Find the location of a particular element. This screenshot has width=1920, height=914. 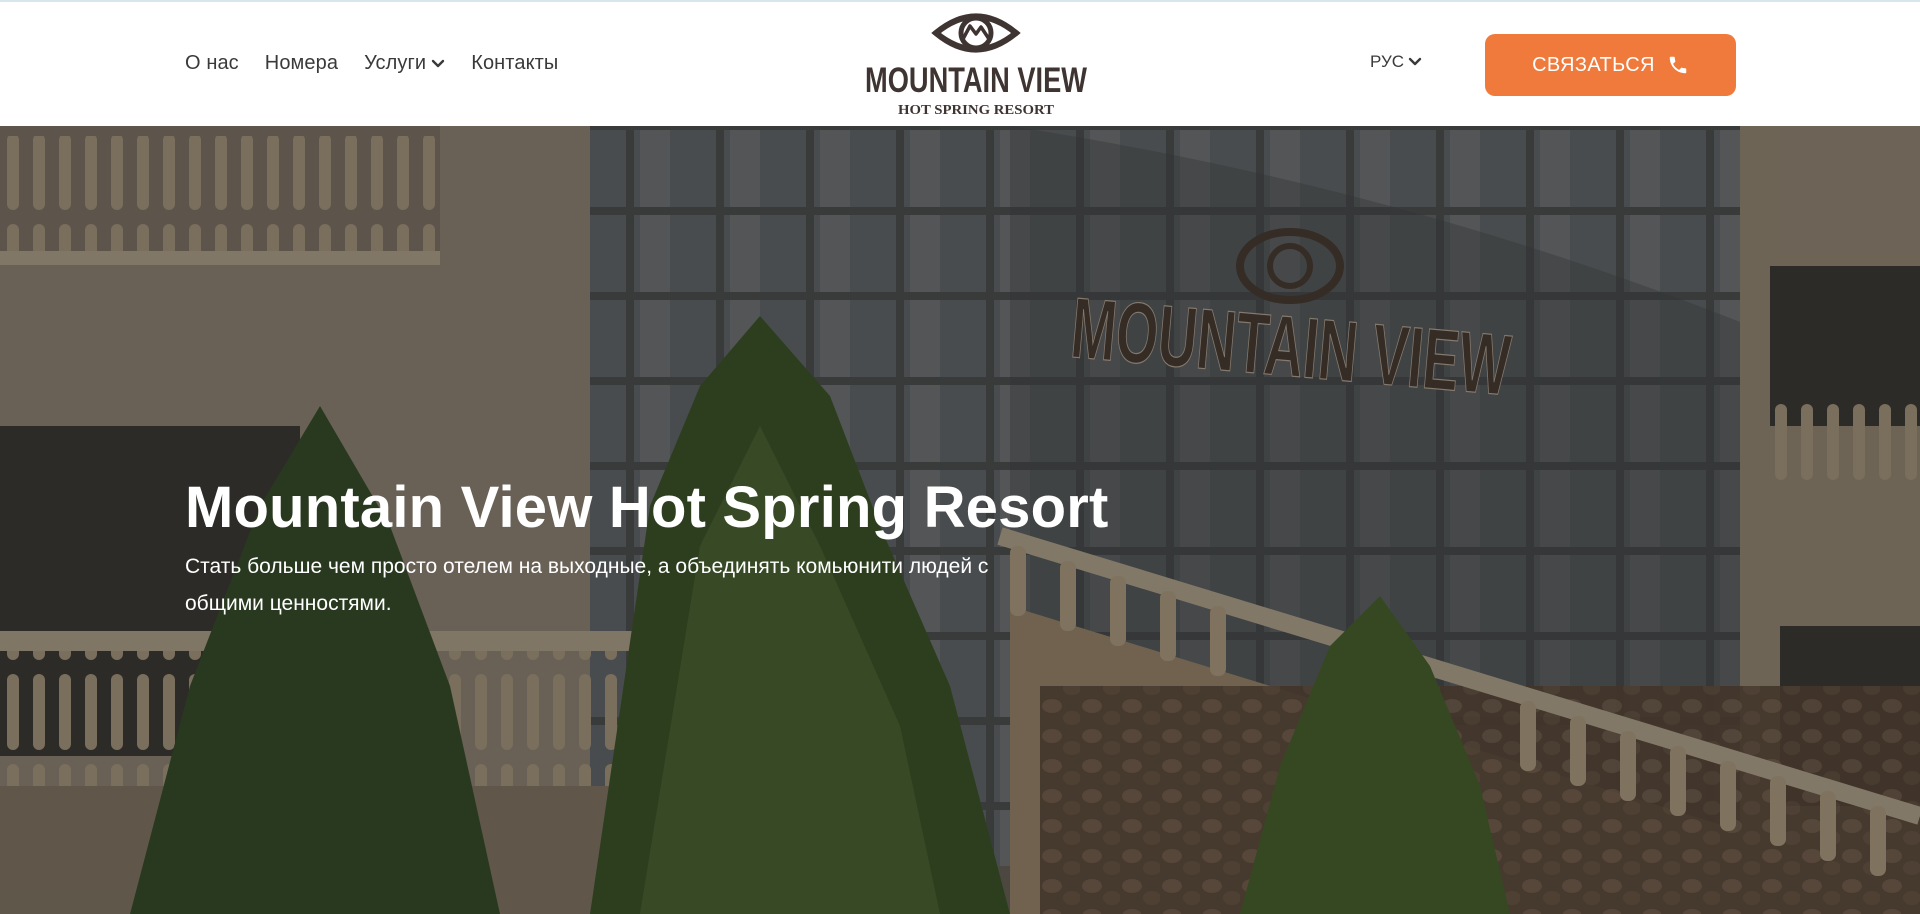

logo-wordmark: MOUNTAIN VIEW is located at coordinates (976, 80).